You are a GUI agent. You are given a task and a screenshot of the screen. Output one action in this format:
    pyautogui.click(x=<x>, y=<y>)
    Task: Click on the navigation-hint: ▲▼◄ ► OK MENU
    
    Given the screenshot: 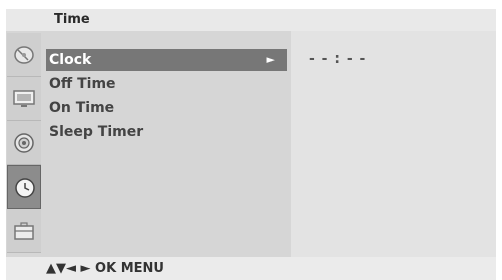 What is the action you would take?
    pyautogui.click(x=105, y=268)
    